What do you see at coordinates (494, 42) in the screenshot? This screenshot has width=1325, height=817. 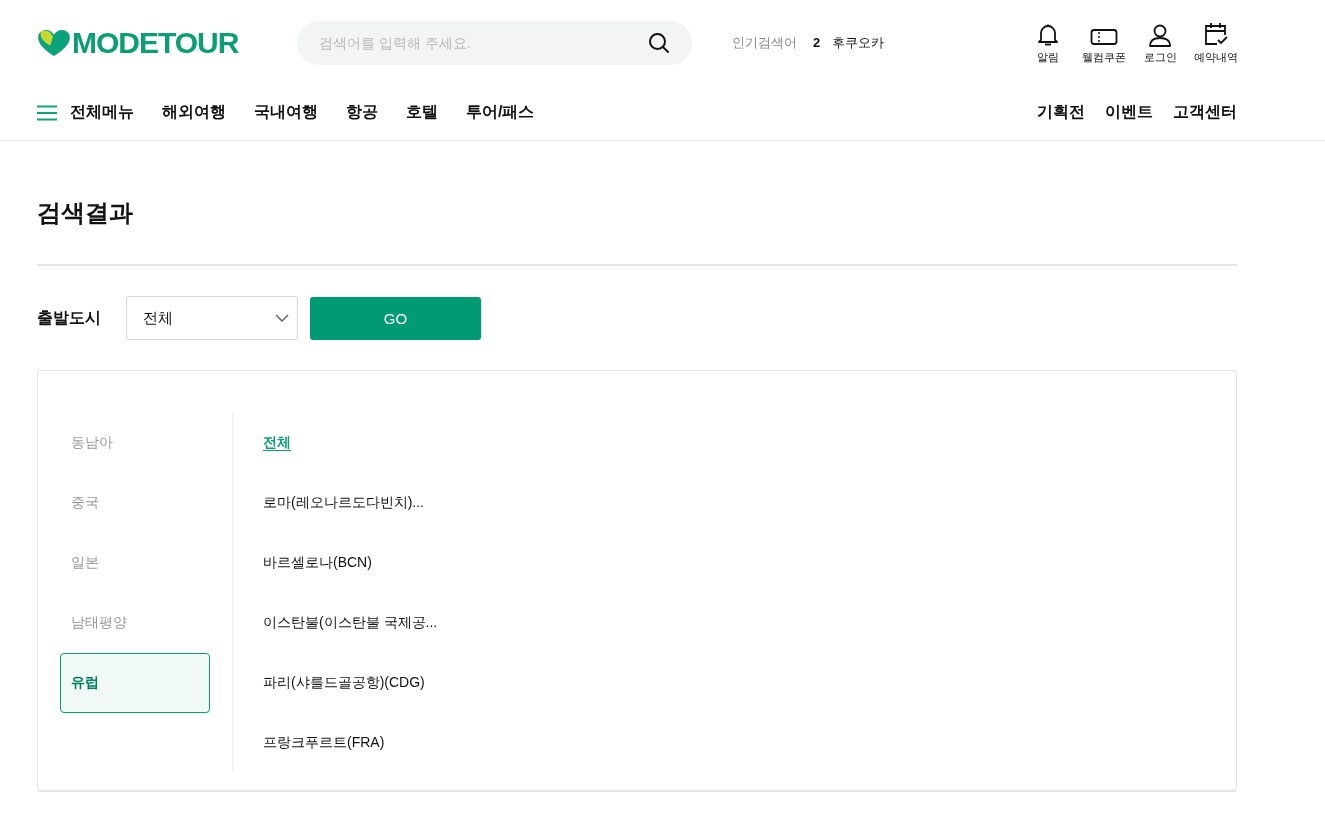 I see `search-field: 검색어를 입력해 주세요.` at bounding box center [494, 42].